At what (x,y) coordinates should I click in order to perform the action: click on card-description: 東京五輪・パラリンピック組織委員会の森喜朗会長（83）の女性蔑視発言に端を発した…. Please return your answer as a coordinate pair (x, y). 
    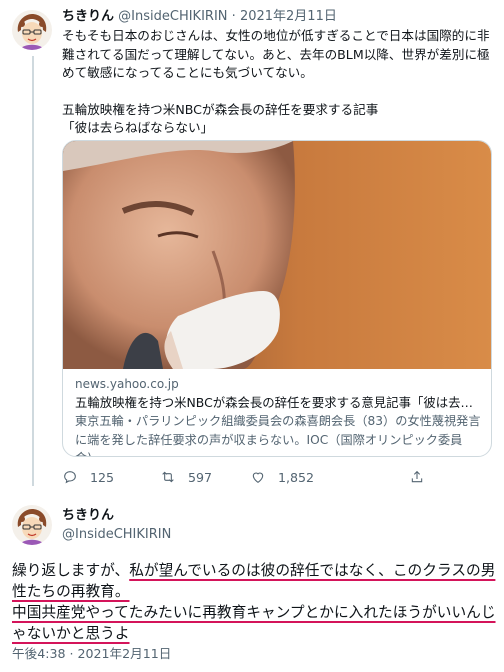
    Looking at the image, I should click on (278, 435).